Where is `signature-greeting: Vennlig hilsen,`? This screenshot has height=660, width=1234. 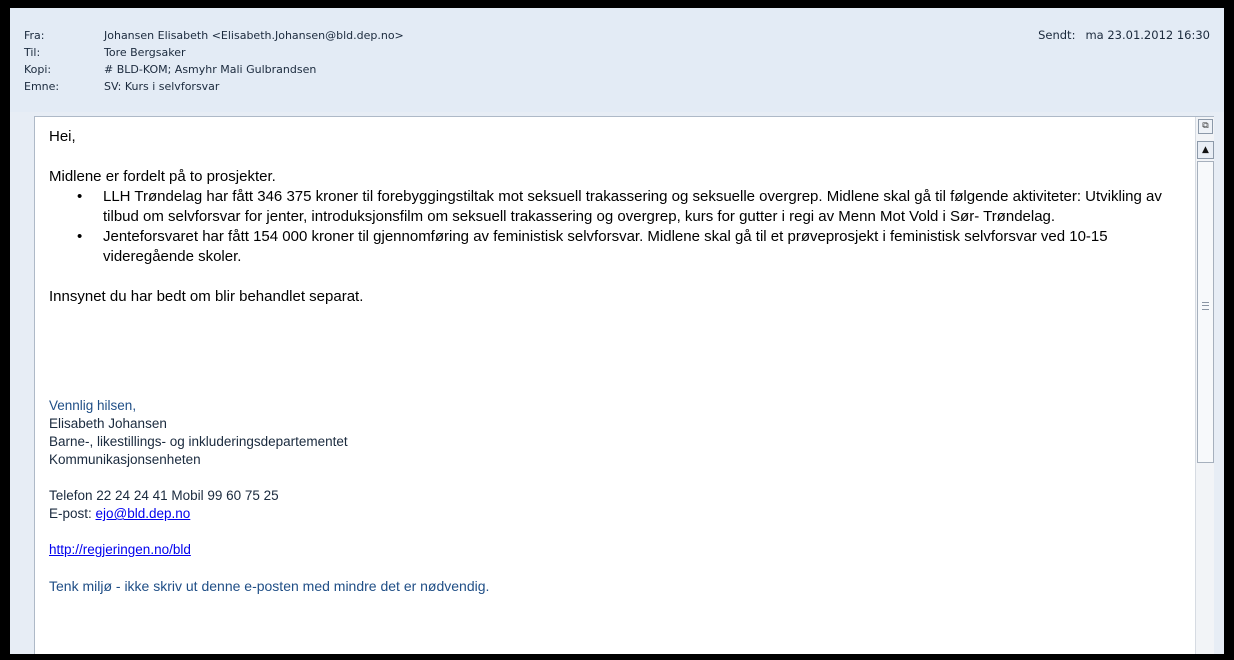
signature-greeting: Vennlig hilsen, is located at coordinates (93, 405).